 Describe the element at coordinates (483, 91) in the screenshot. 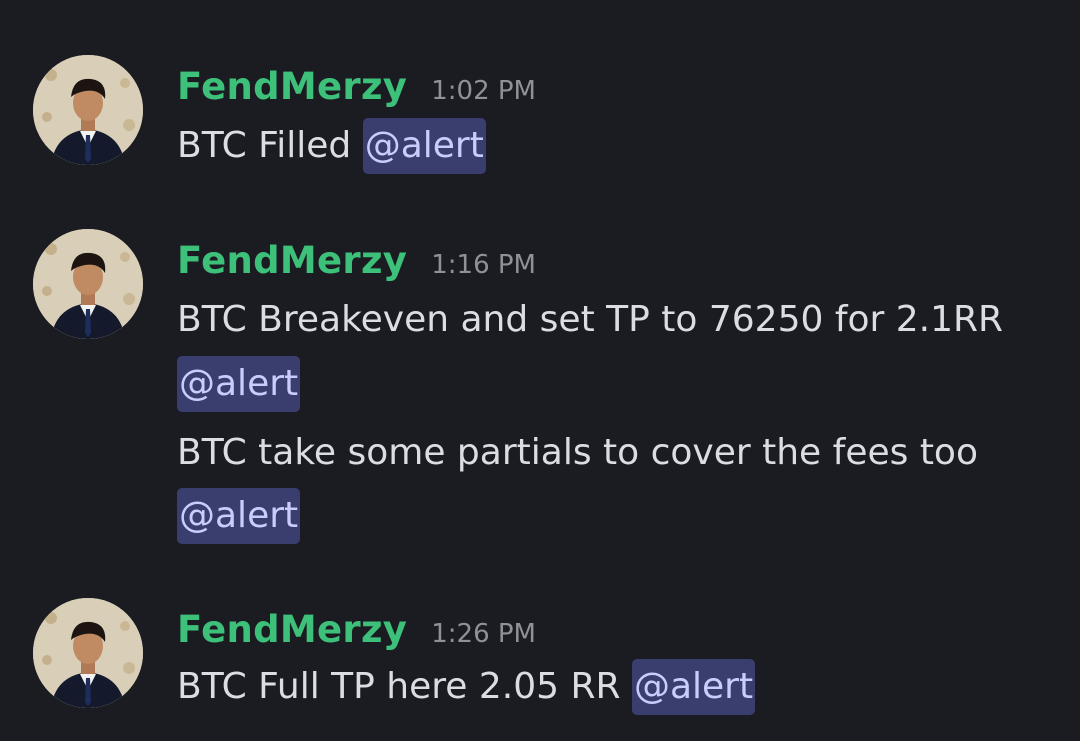

I see `timestamp: 1:02 PM` at that location.